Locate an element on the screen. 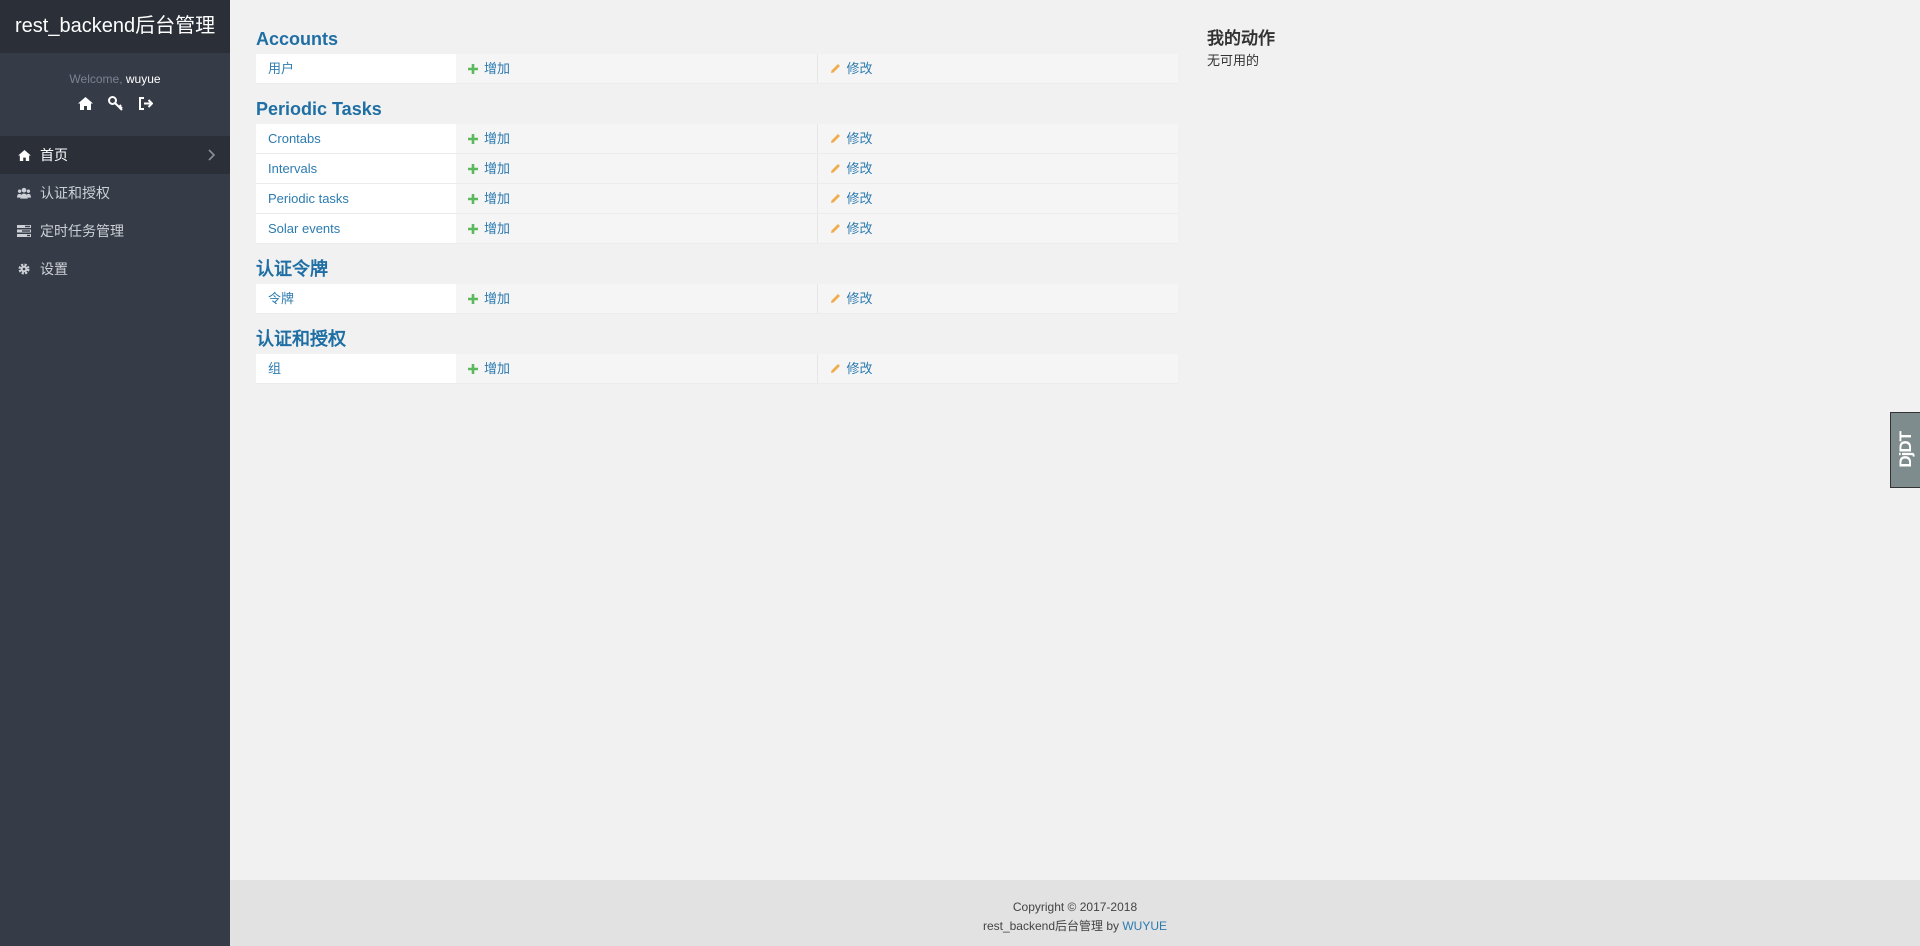 This screenshot has width=1920, height=946. module-title: Accounts is located at coordinates (717, 39).